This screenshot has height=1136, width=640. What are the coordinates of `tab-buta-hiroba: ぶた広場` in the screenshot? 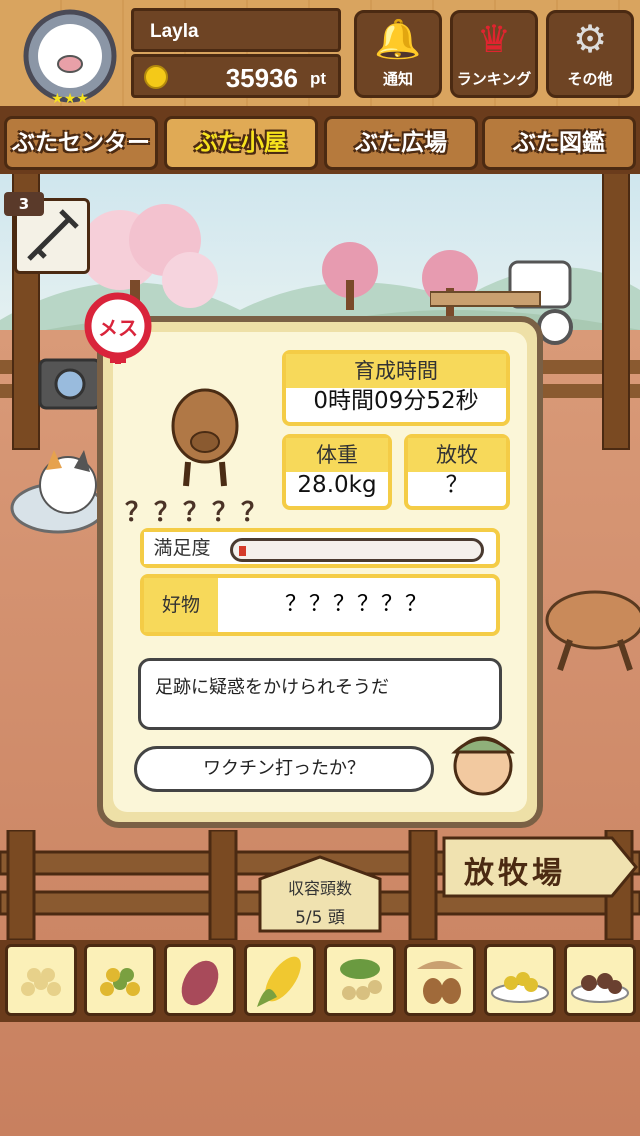 It's located at (401, 143).